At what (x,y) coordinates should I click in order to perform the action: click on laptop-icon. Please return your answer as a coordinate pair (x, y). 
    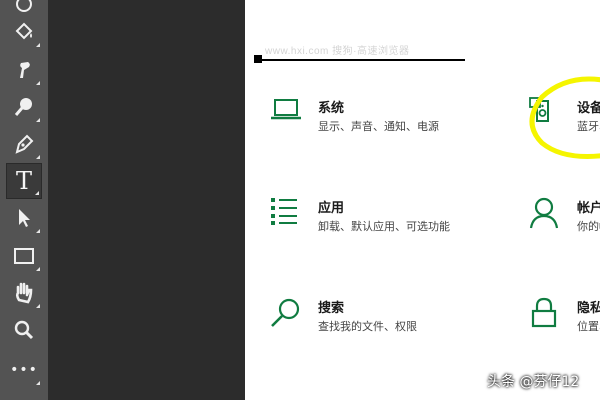
    Looking at the image, I should click on (287, 113).